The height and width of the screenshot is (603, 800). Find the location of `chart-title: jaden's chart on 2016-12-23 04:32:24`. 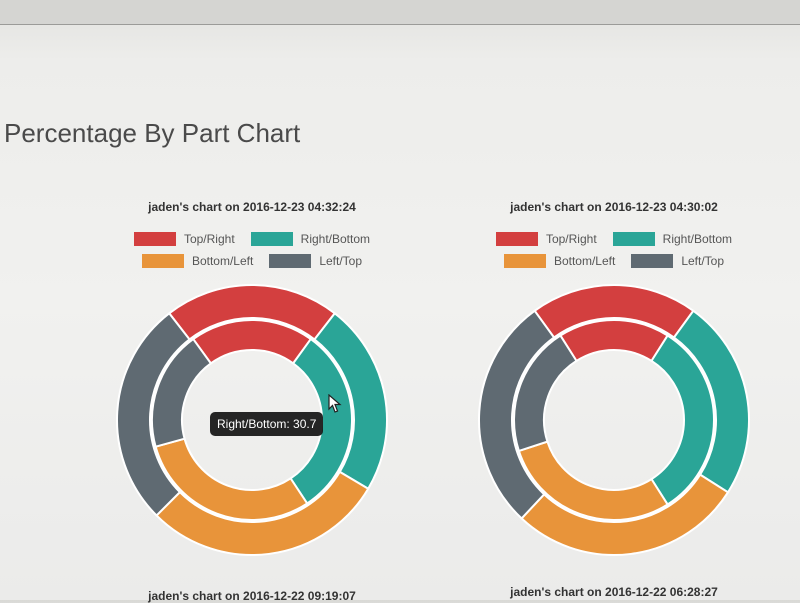

chart-title: jaden's chart on 2016-12-23 04:32:24 is located at coordinates (252, 207).